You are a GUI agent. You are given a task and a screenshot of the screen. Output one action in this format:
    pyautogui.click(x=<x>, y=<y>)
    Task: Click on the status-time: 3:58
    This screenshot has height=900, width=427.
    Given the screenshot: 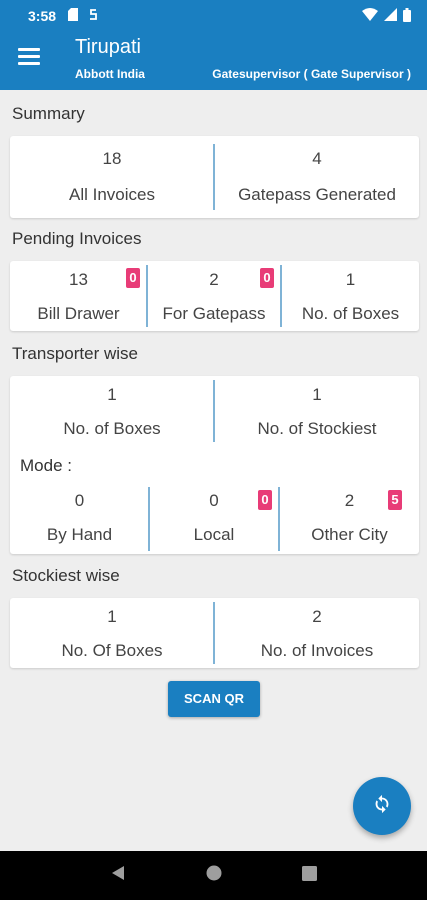 What is the action you would take?
    pyautogui.click(x=42, y=16)
    